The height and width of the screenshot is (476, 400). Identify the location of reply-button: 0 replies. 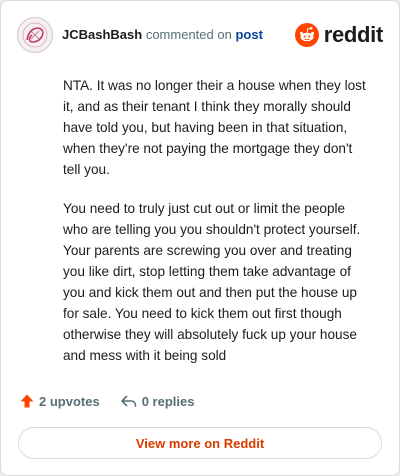
(157, 401).